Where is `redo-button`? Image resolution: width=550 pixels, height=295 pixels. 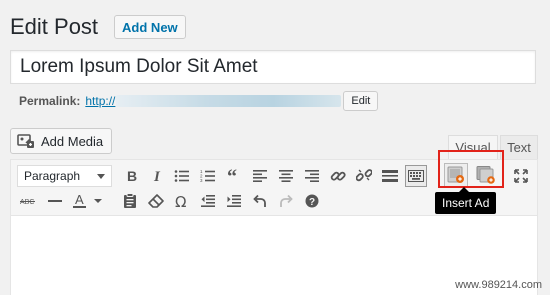 redo-button is located at coordinates (286, 201).